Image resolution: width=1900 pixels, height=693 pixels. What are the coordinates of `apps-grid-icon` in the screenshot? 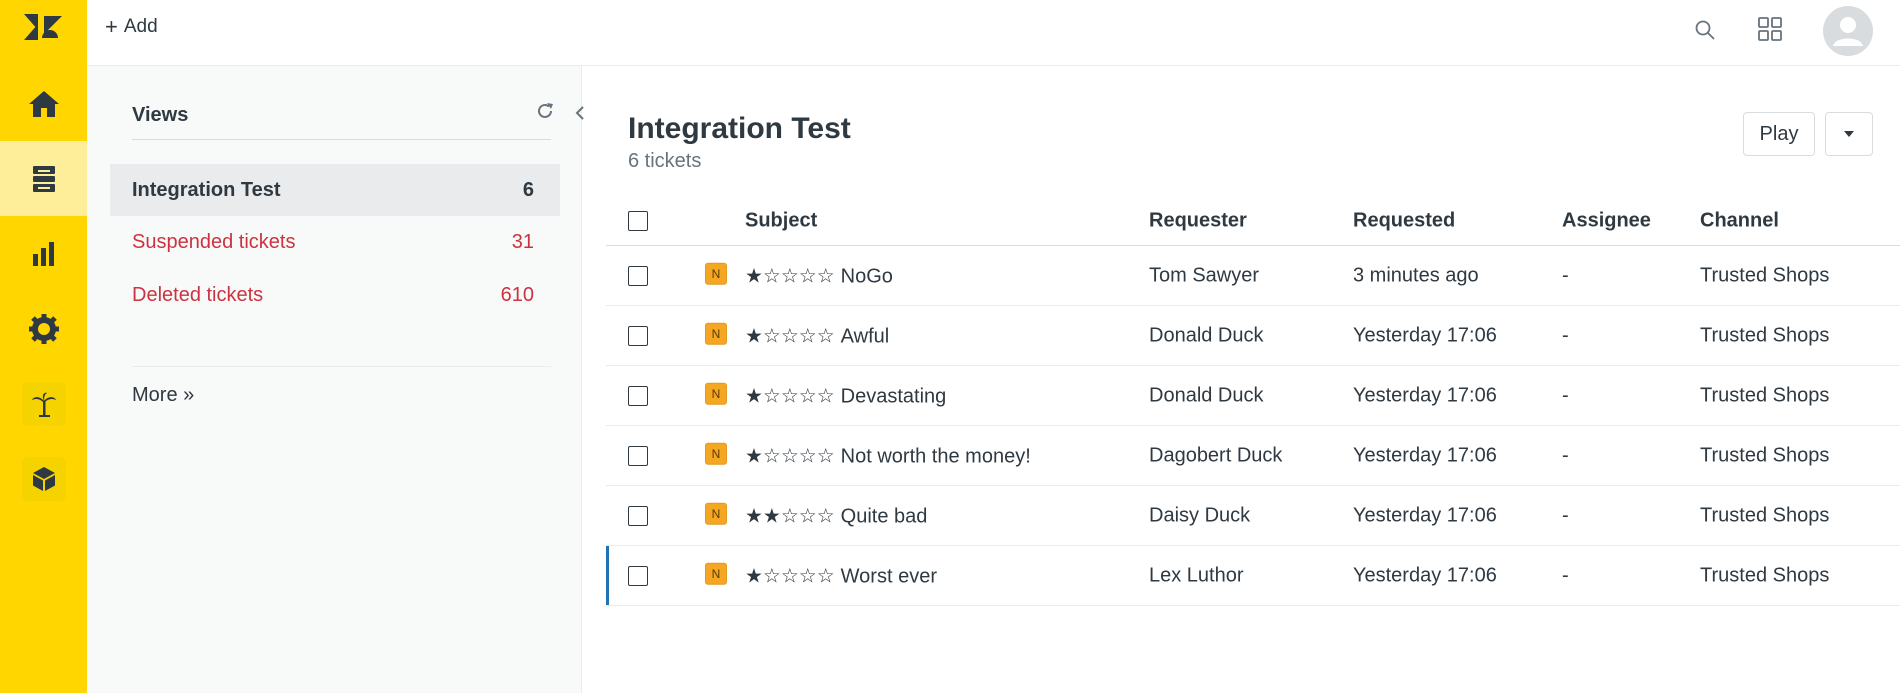 It's located at (1770, 31).